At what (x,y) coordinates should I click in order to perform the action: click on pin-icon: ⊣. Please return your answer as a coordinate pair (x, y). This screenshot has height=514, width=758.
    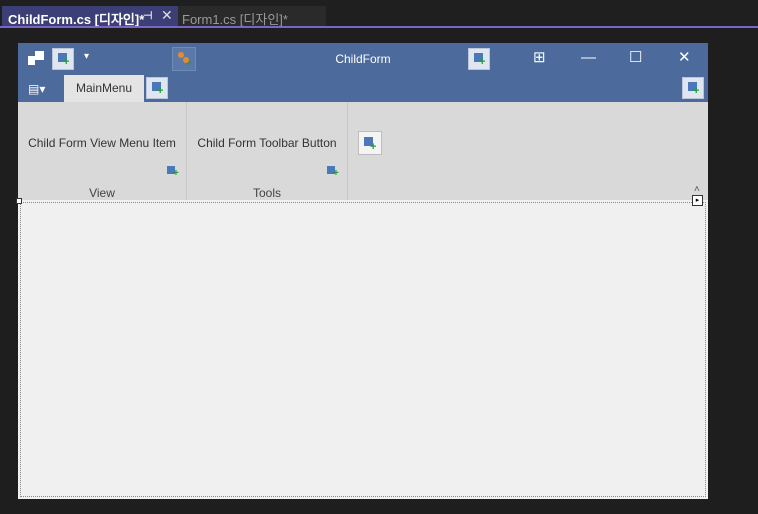
    Looking at the image, I should click on (148, 15).